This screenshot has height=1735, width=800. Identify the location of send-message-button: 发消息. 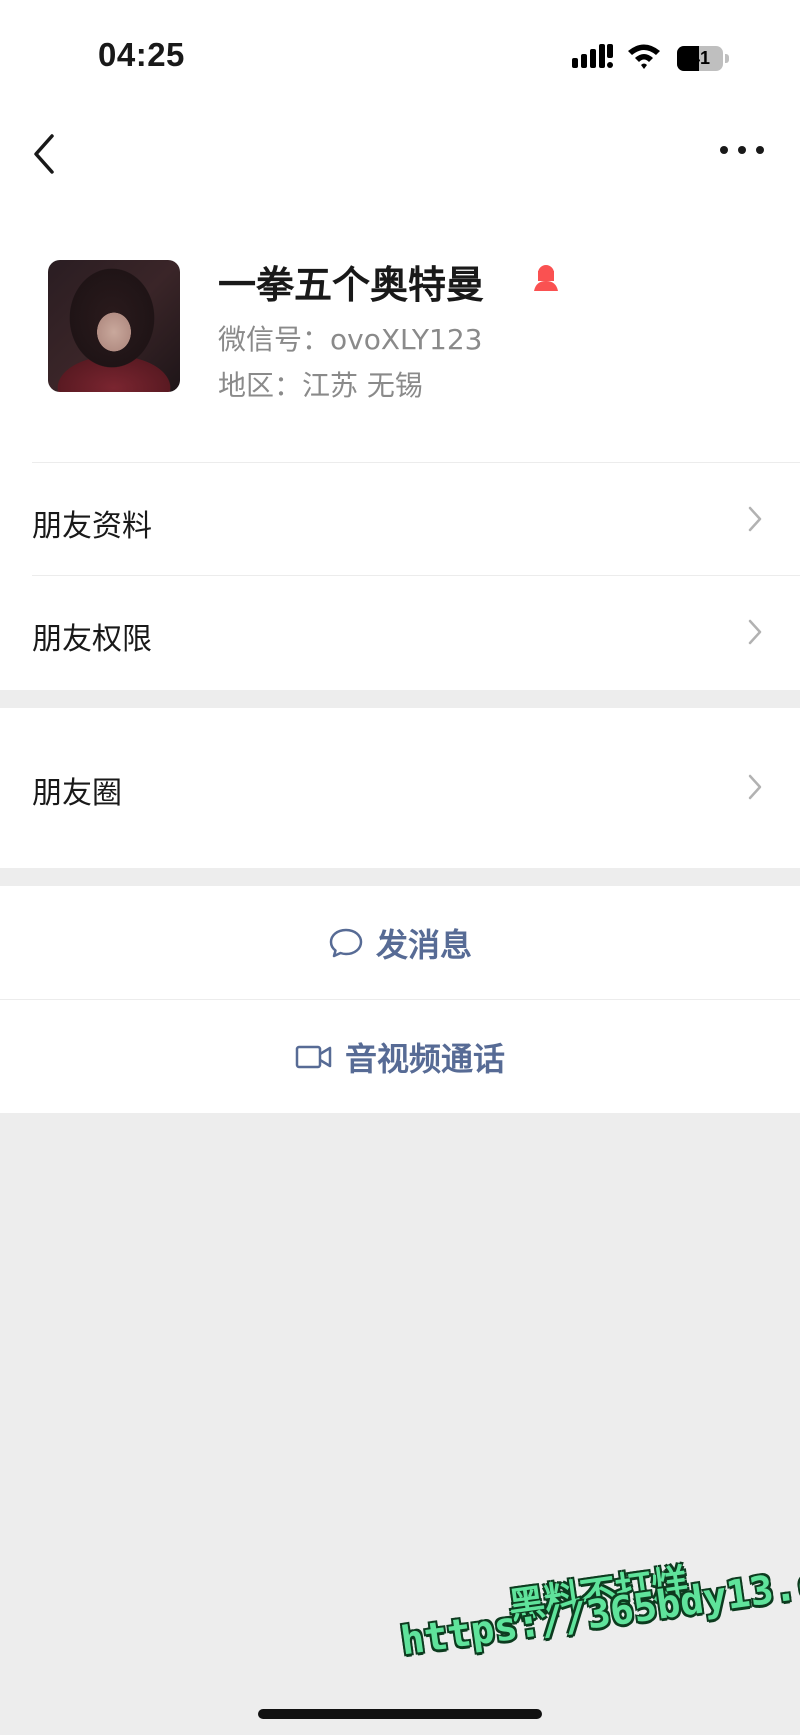
(400, 942).